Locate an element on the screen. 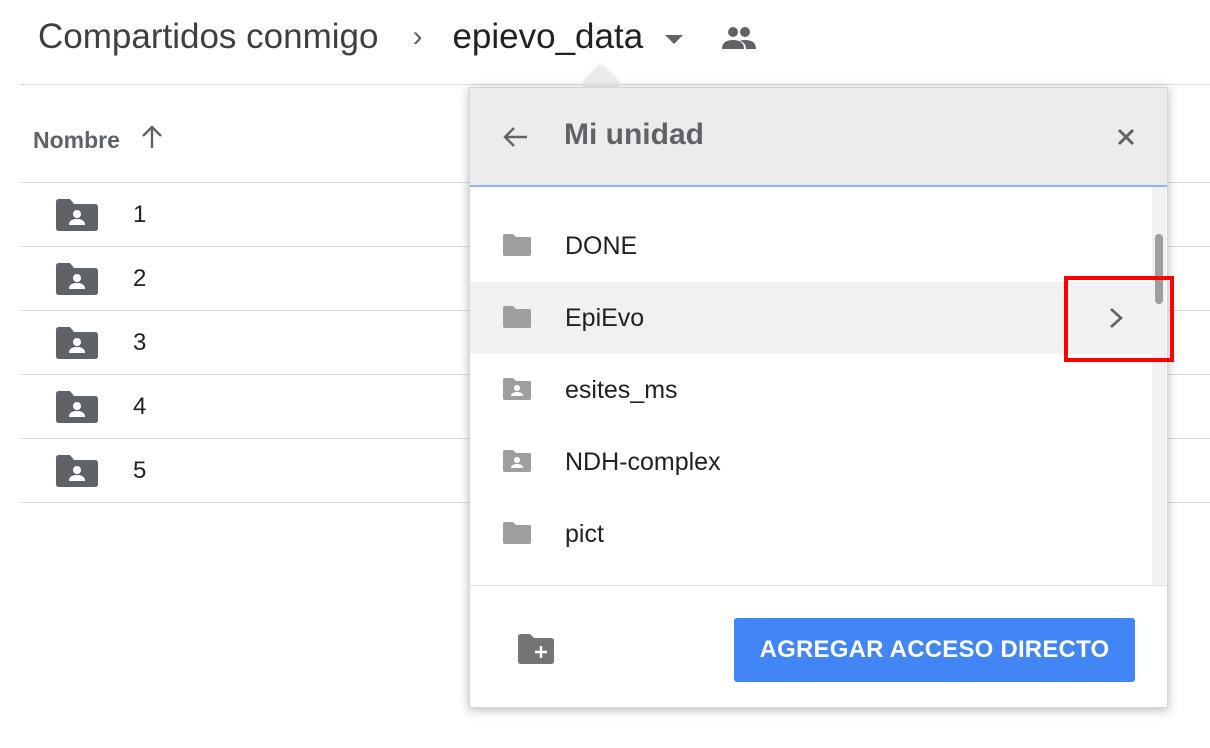  dialog-footer: AGREGAR ACCESO DIRECTO is located at coordinates (818, 646).